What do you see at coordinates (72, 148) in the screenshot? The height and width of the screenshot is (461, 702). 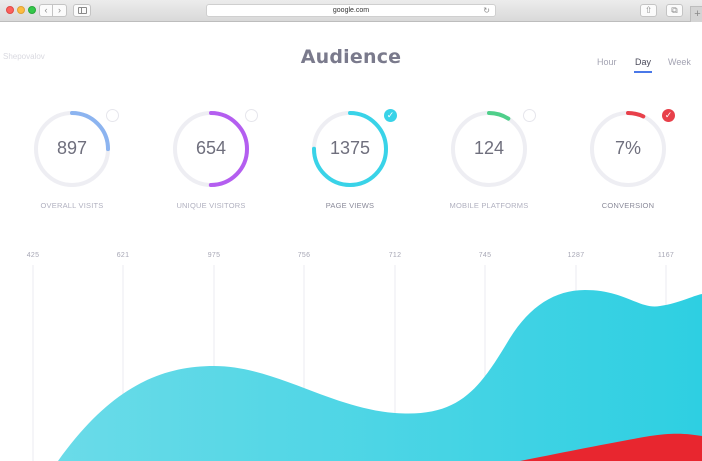 I see `stat-value: 897` at bounding box center [72, 148].